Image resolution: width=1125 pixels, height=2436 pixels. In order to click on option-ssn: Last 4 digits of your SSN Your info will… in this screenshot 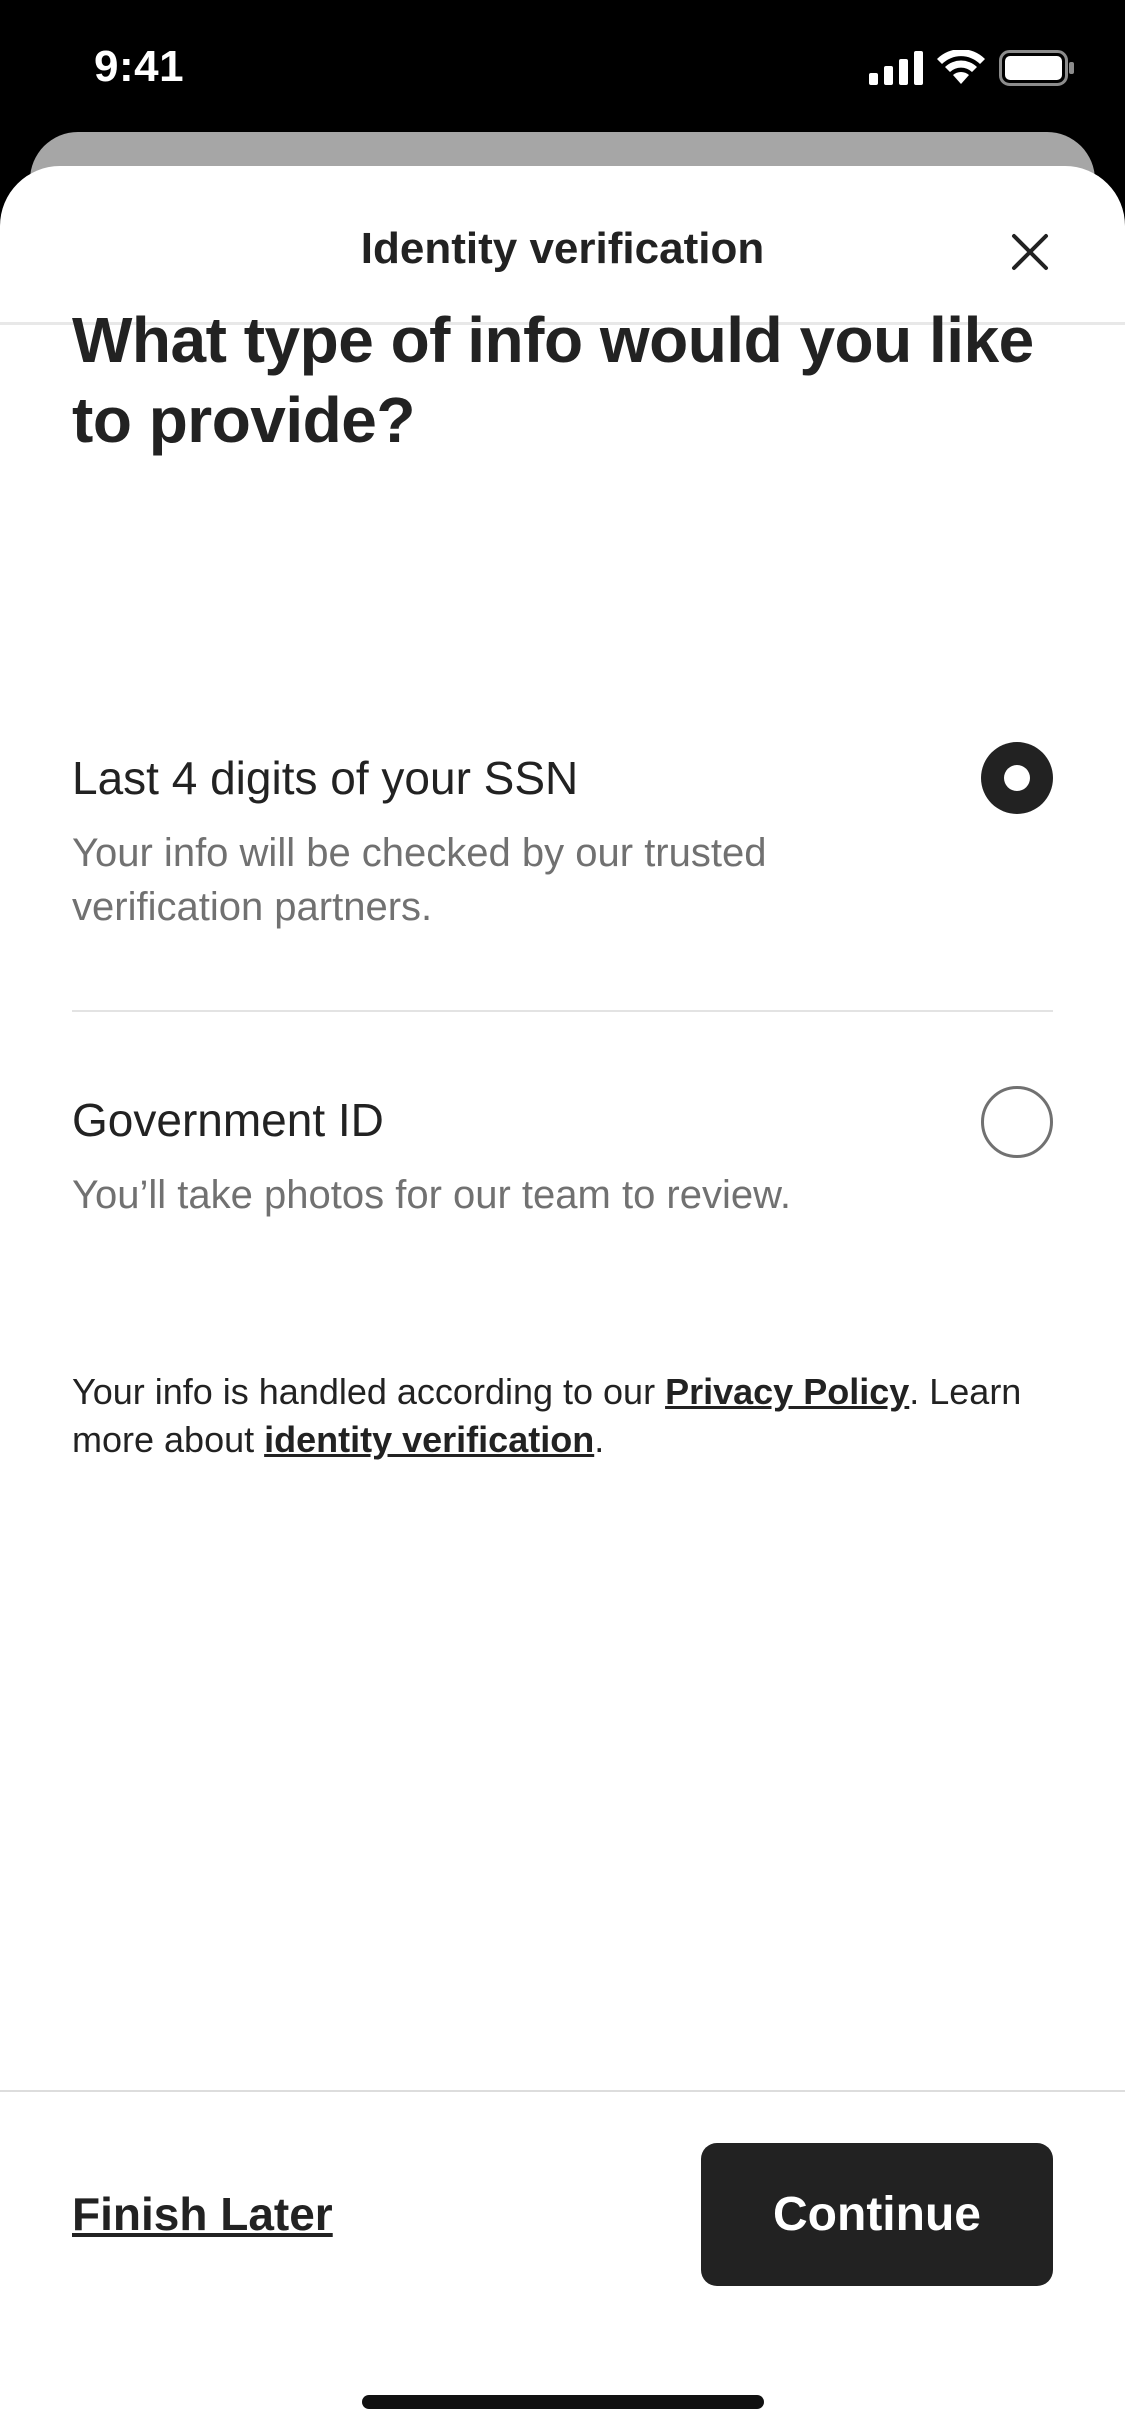, I will do `click(562, 838)`.